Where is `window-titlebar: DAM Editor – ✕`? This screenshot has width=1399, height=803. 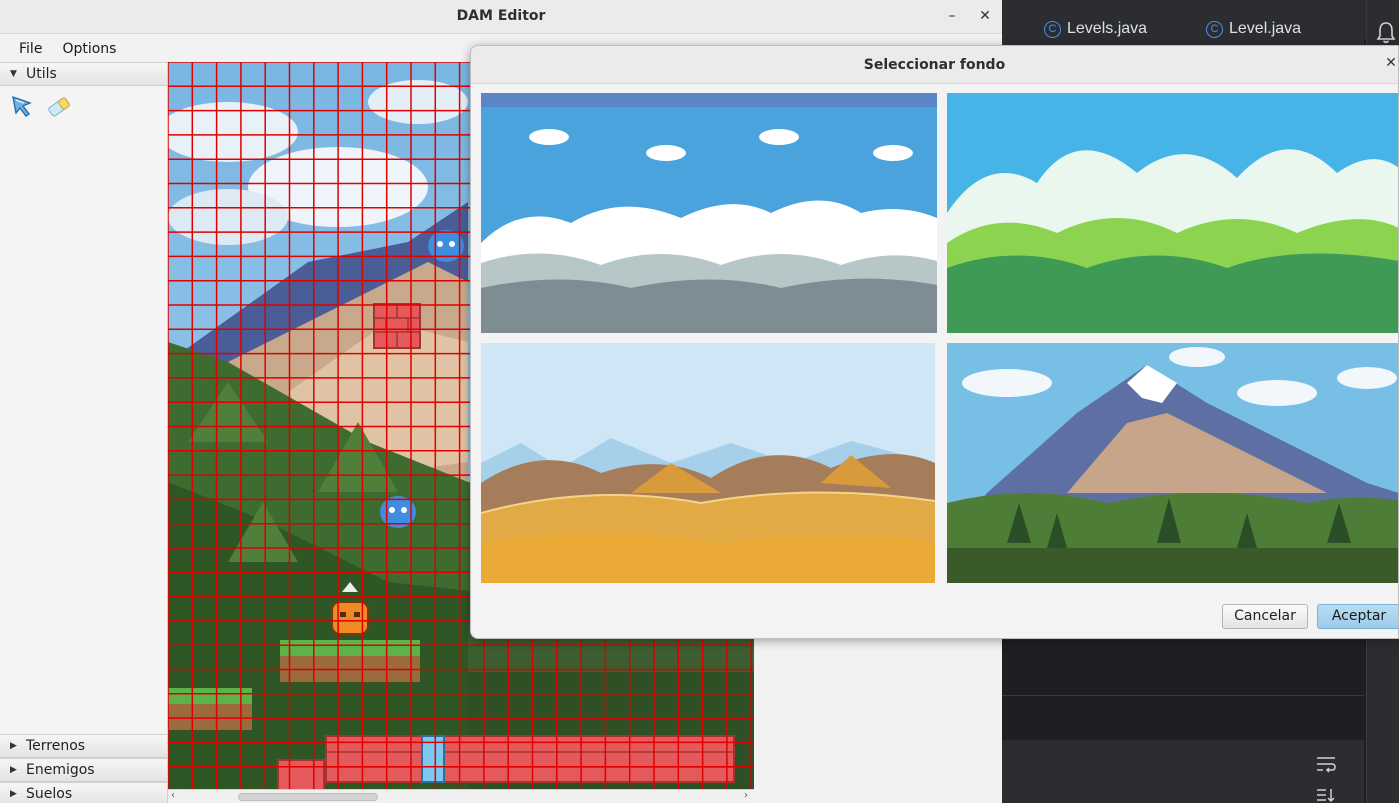 window-titlebar: DAM Editor – ✕ is located at coordinates (501, 17).